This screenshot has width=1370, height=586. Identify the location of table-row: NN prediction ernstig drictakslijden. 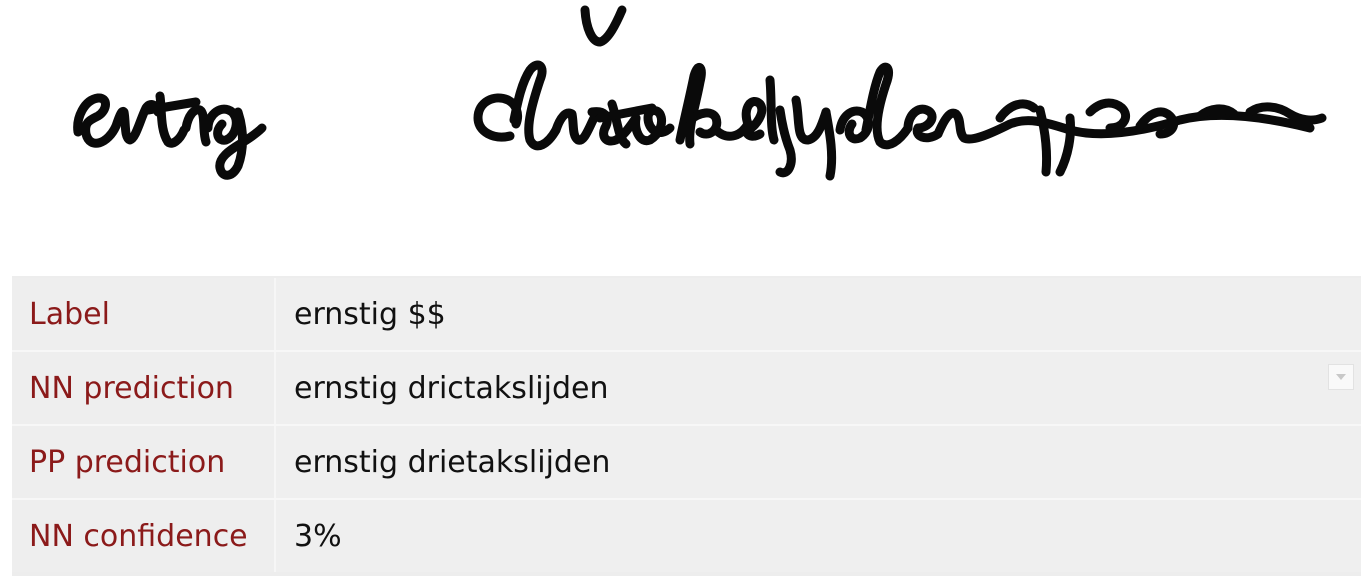
(686, 388).